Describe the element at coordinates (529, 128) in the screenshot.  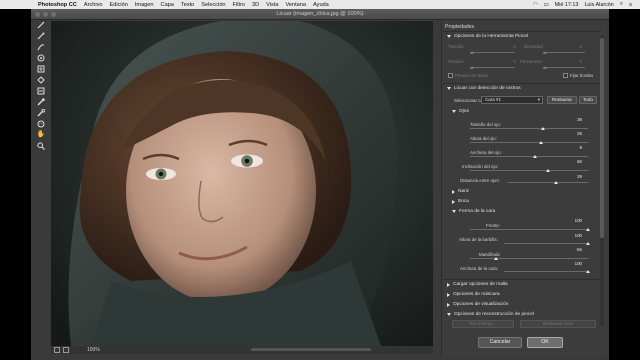
I see `eye-size-slider` at that location.